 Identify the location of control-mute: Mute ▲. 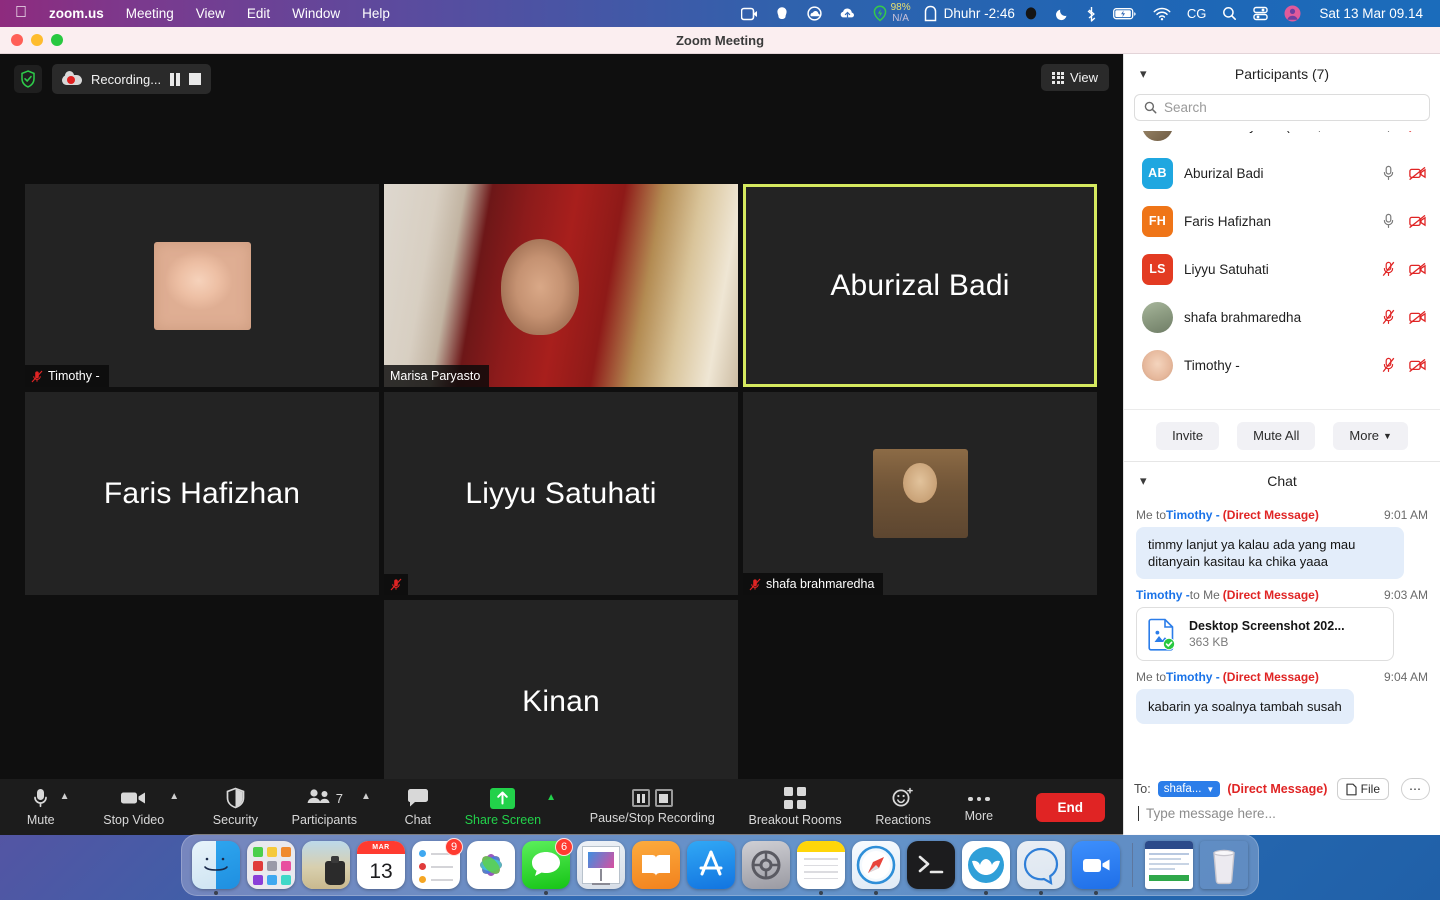
(48, 807).